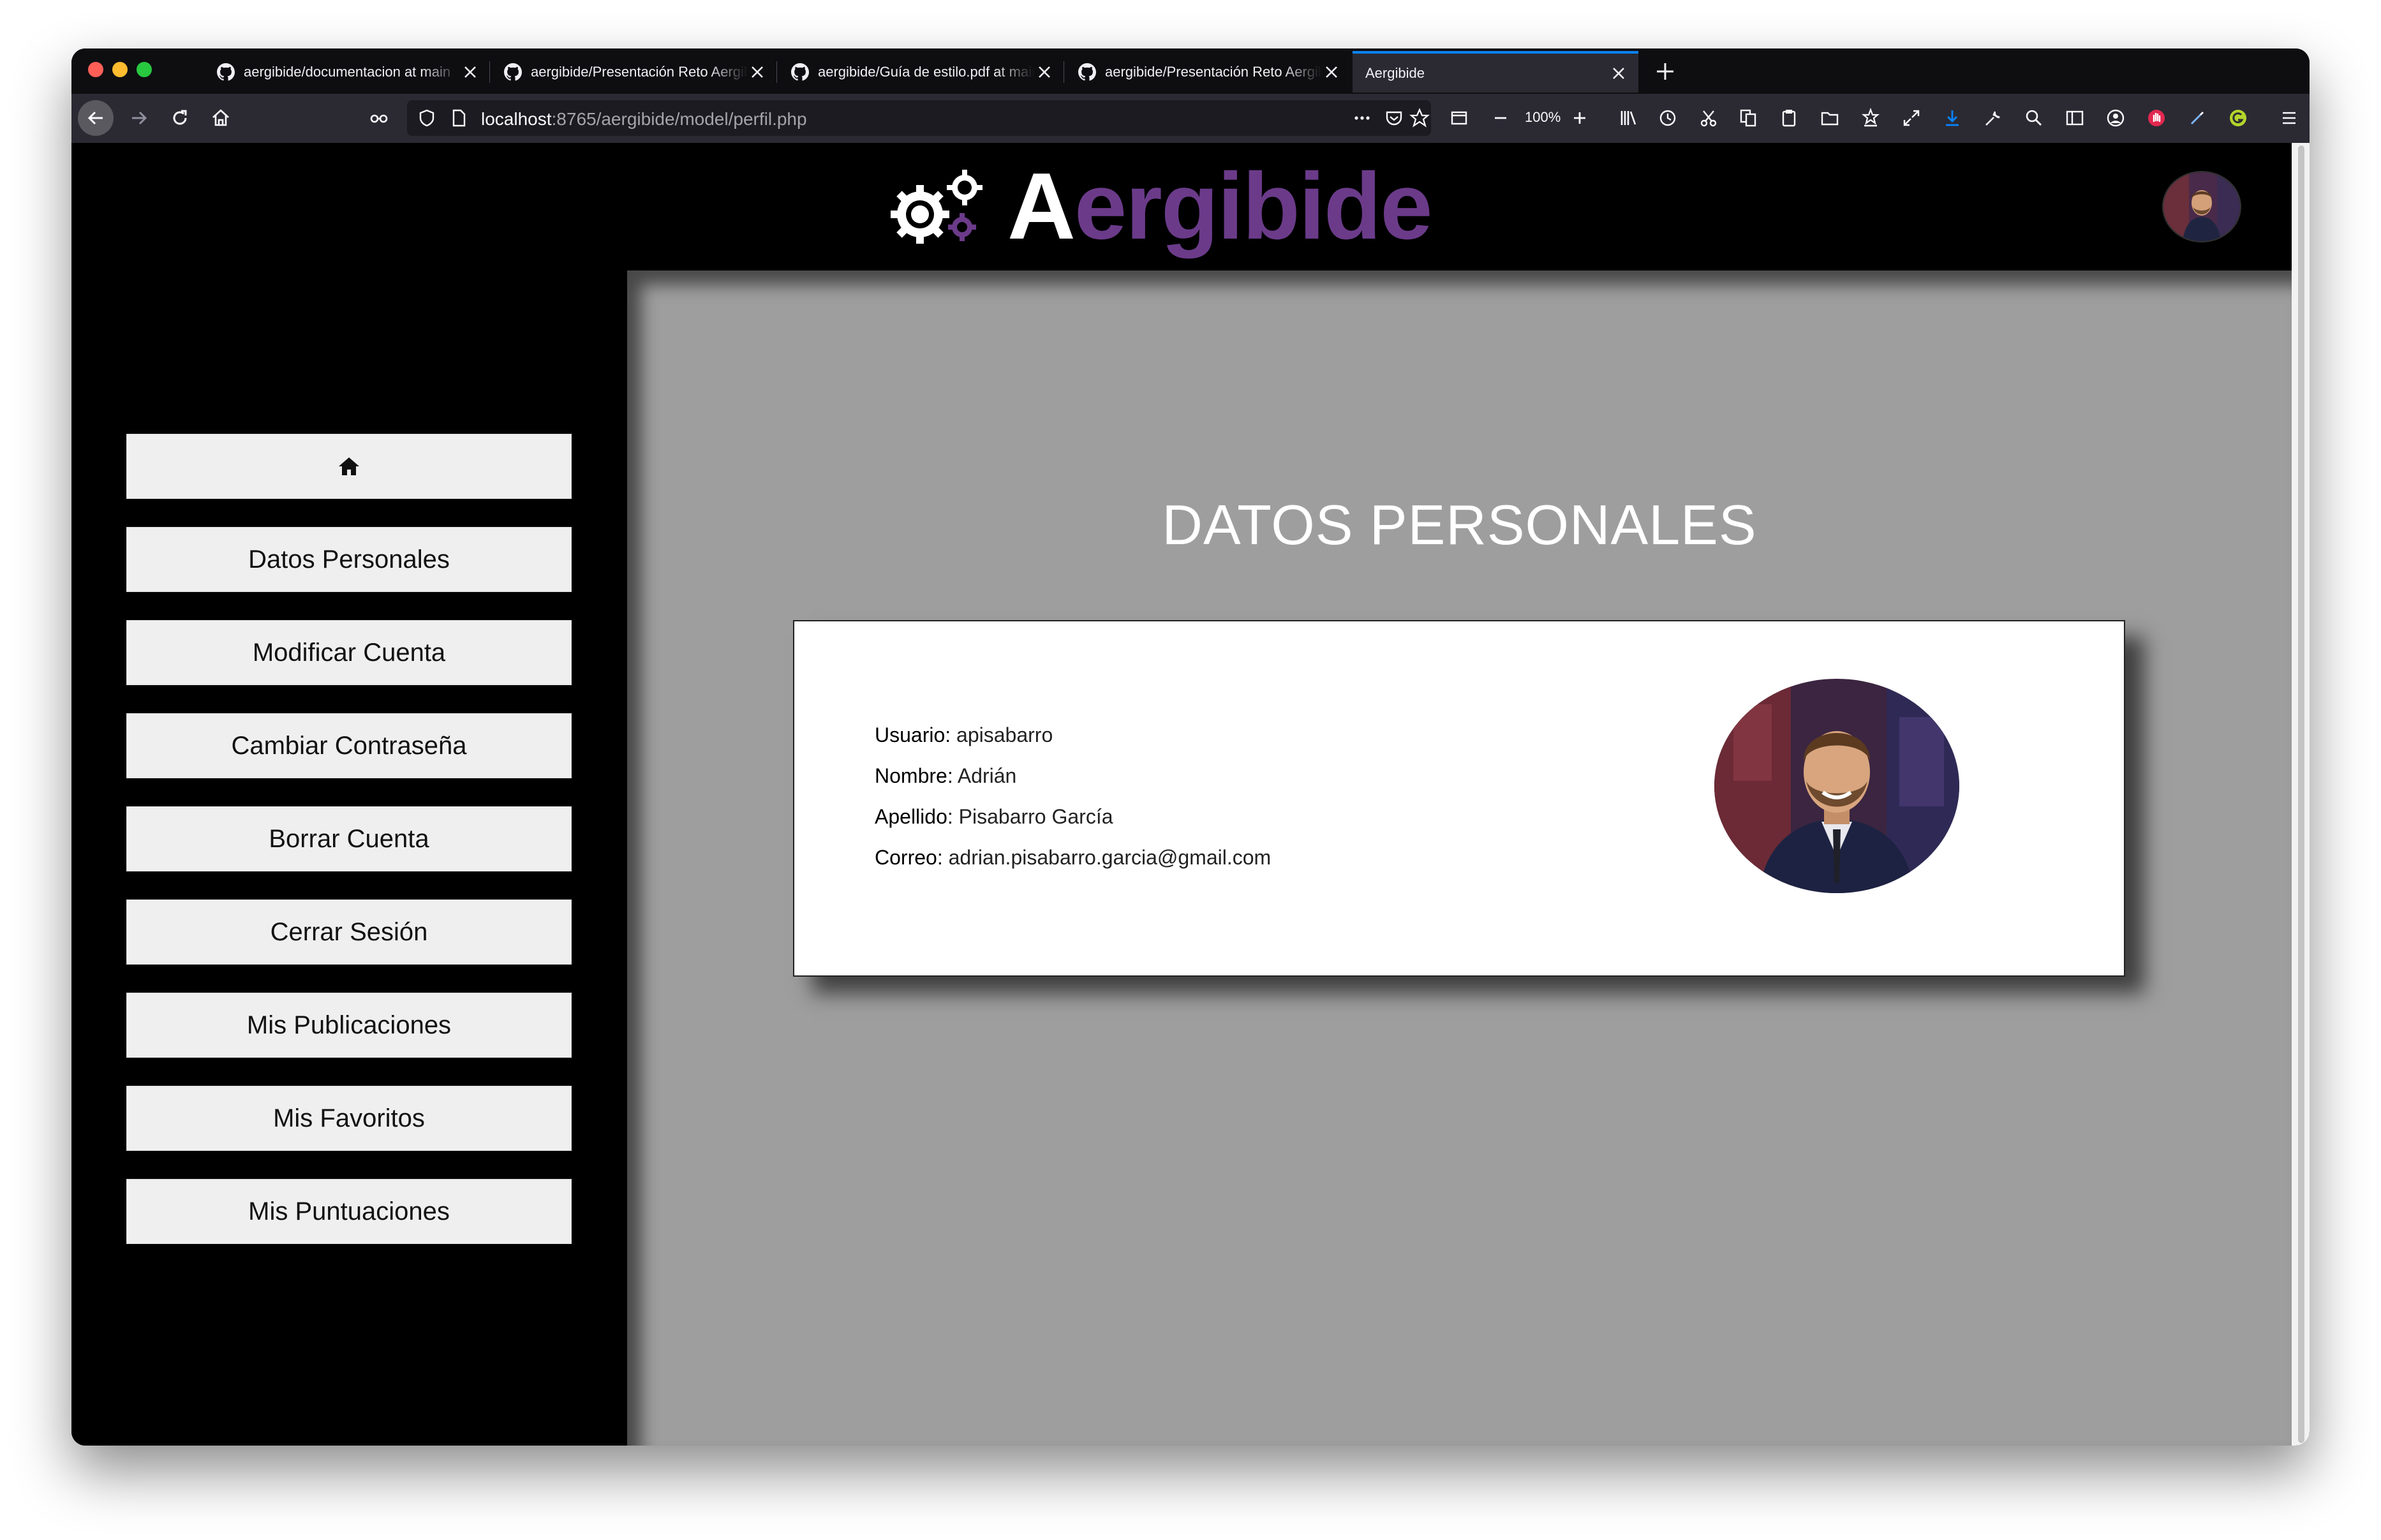 This screenshot has height=1540, width=2381. I want to click on cut-button, so click(1709, 118).